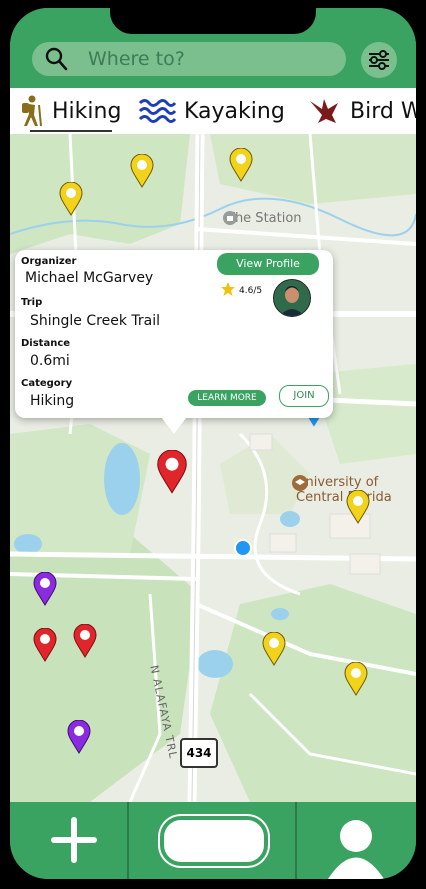 This screenshot has height=889, width=426. I want to click on place-marker-the-station: The Station, so click(262, 218).